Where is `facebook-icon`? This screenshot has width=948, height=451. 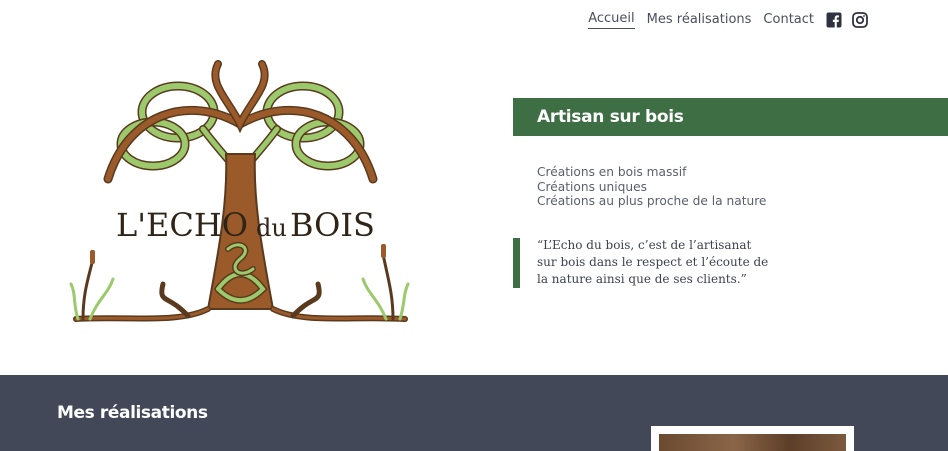 facebook-icon is located at coordinates (834, 20).